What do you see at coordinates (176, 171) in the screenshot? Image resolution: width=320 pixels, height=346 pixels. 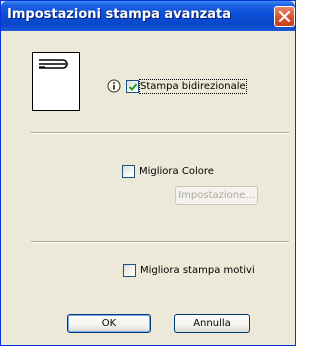 I see `improve-color-label: Migliora Colore` at bounding box center [176, 171].